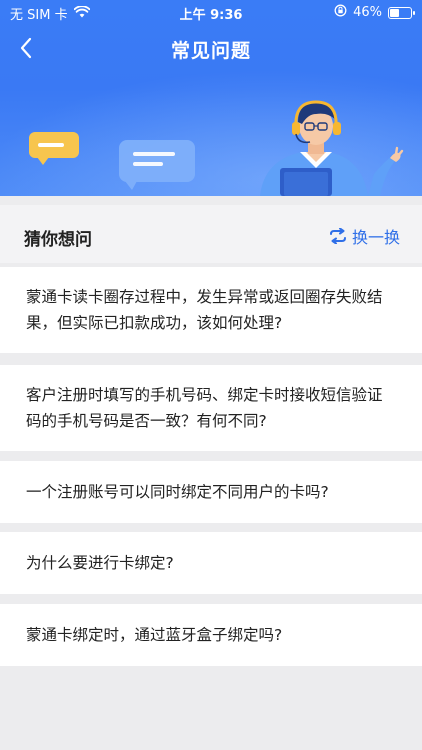 The image size is (422, 750). I want to click on battery-icon, so click(401, 12).